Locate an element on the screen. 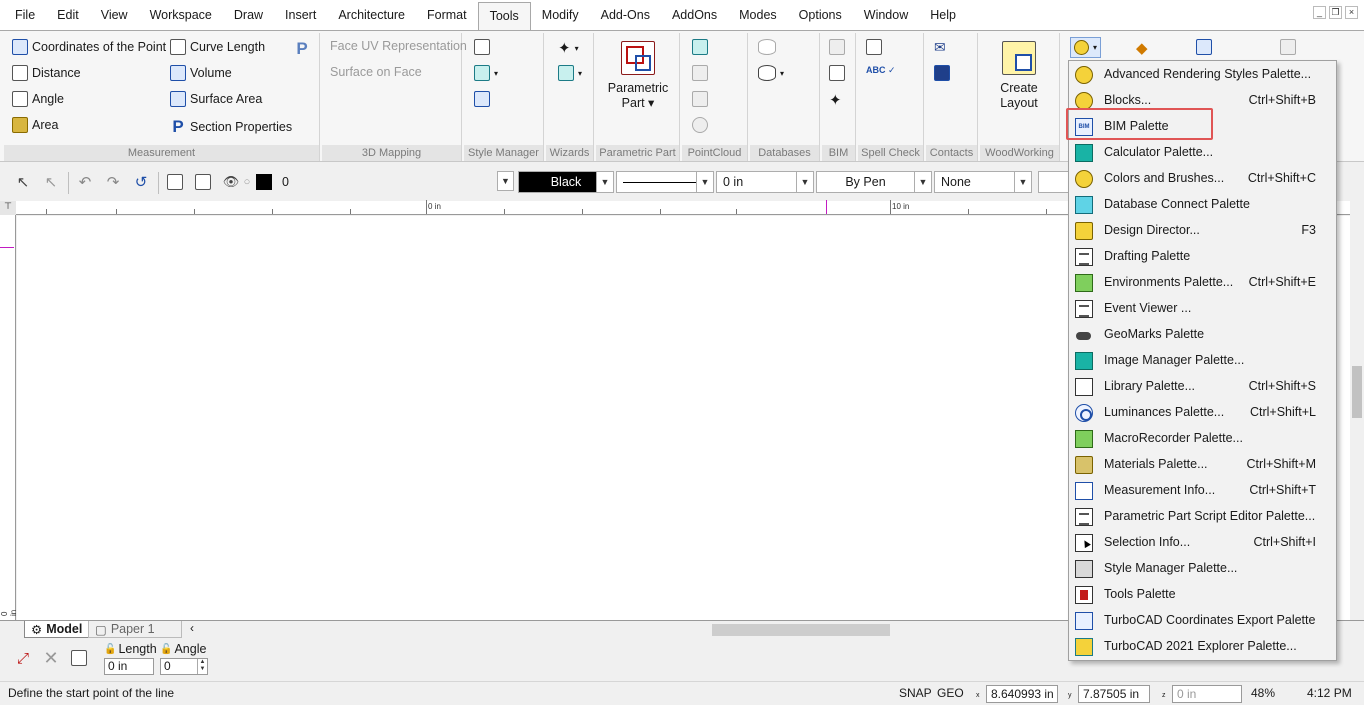  render-button: ◆ is located at coordinates (1142, 48).